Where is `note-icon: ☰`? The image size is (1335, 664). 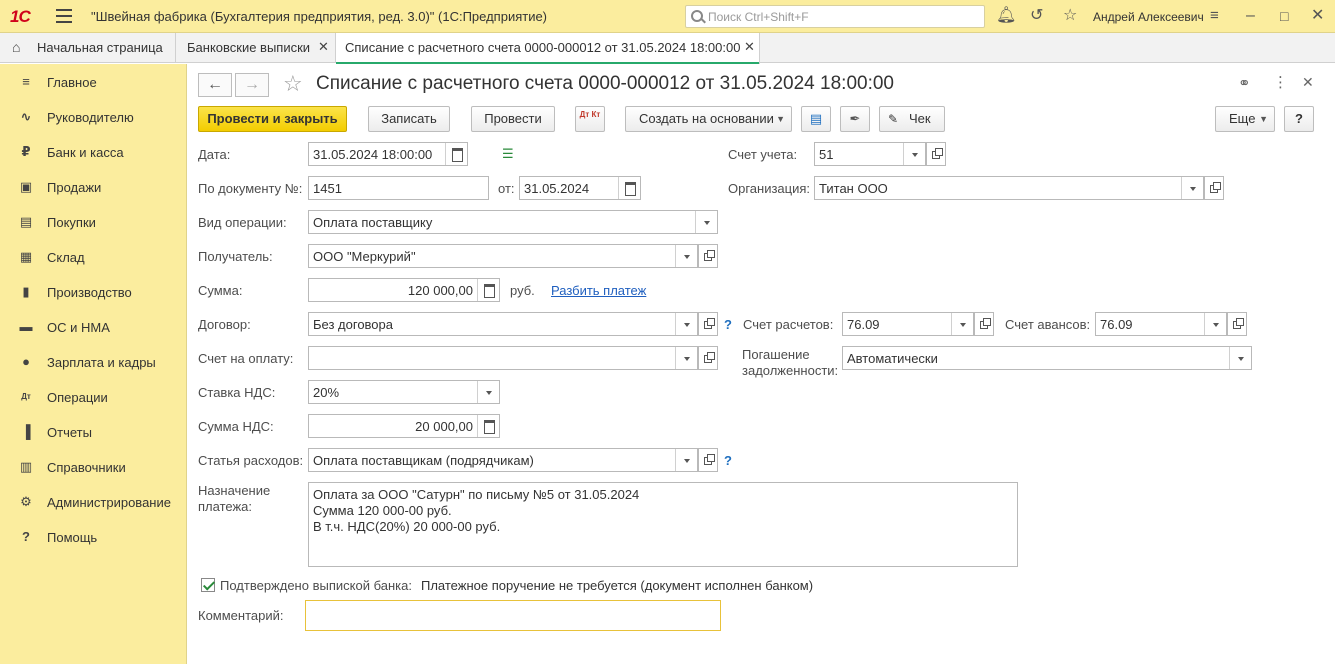 note-icon: ☰ is located at coordinates (508, 154).